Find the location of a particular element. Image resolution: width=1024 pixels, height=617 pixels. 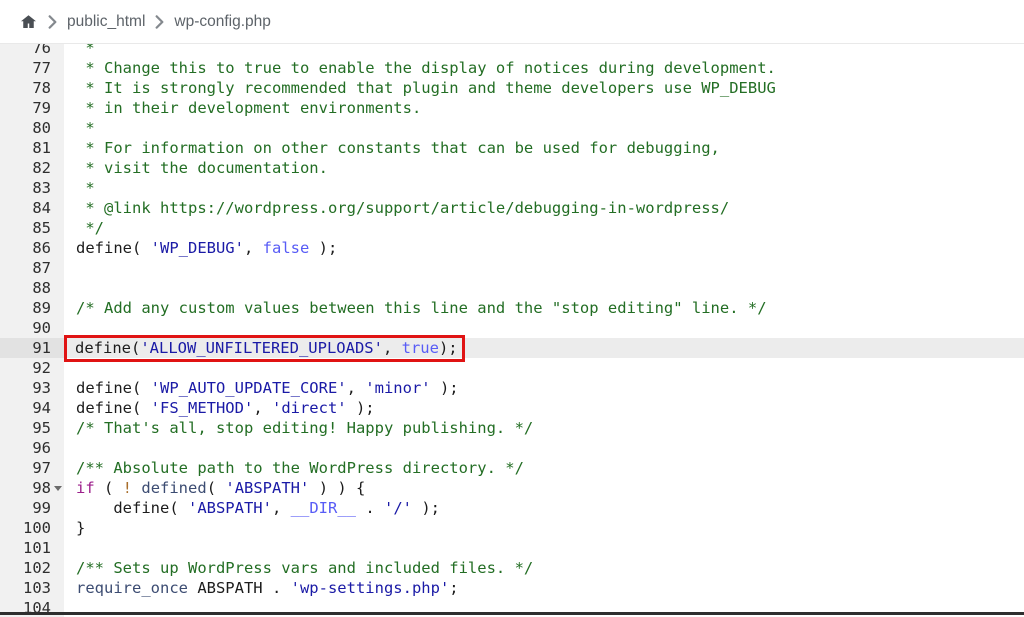

code-line: 101 is located at coordinates (512, 548).